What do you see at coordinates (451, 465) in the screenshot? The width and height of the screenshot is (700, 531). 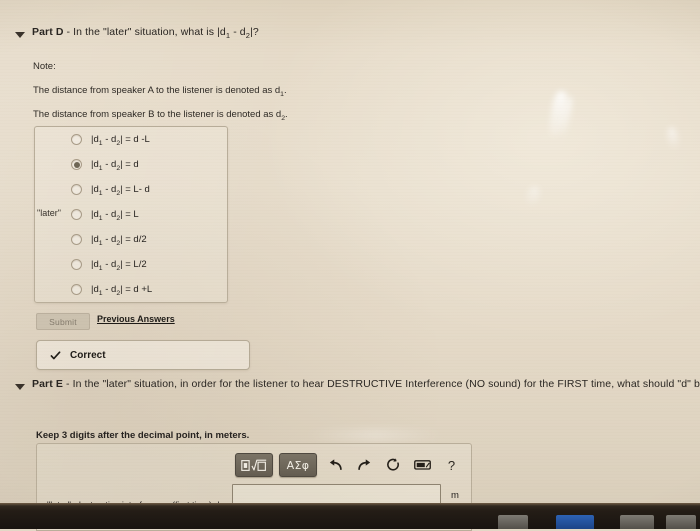 I see `help-button: ?` at bounding box center [451, 465].